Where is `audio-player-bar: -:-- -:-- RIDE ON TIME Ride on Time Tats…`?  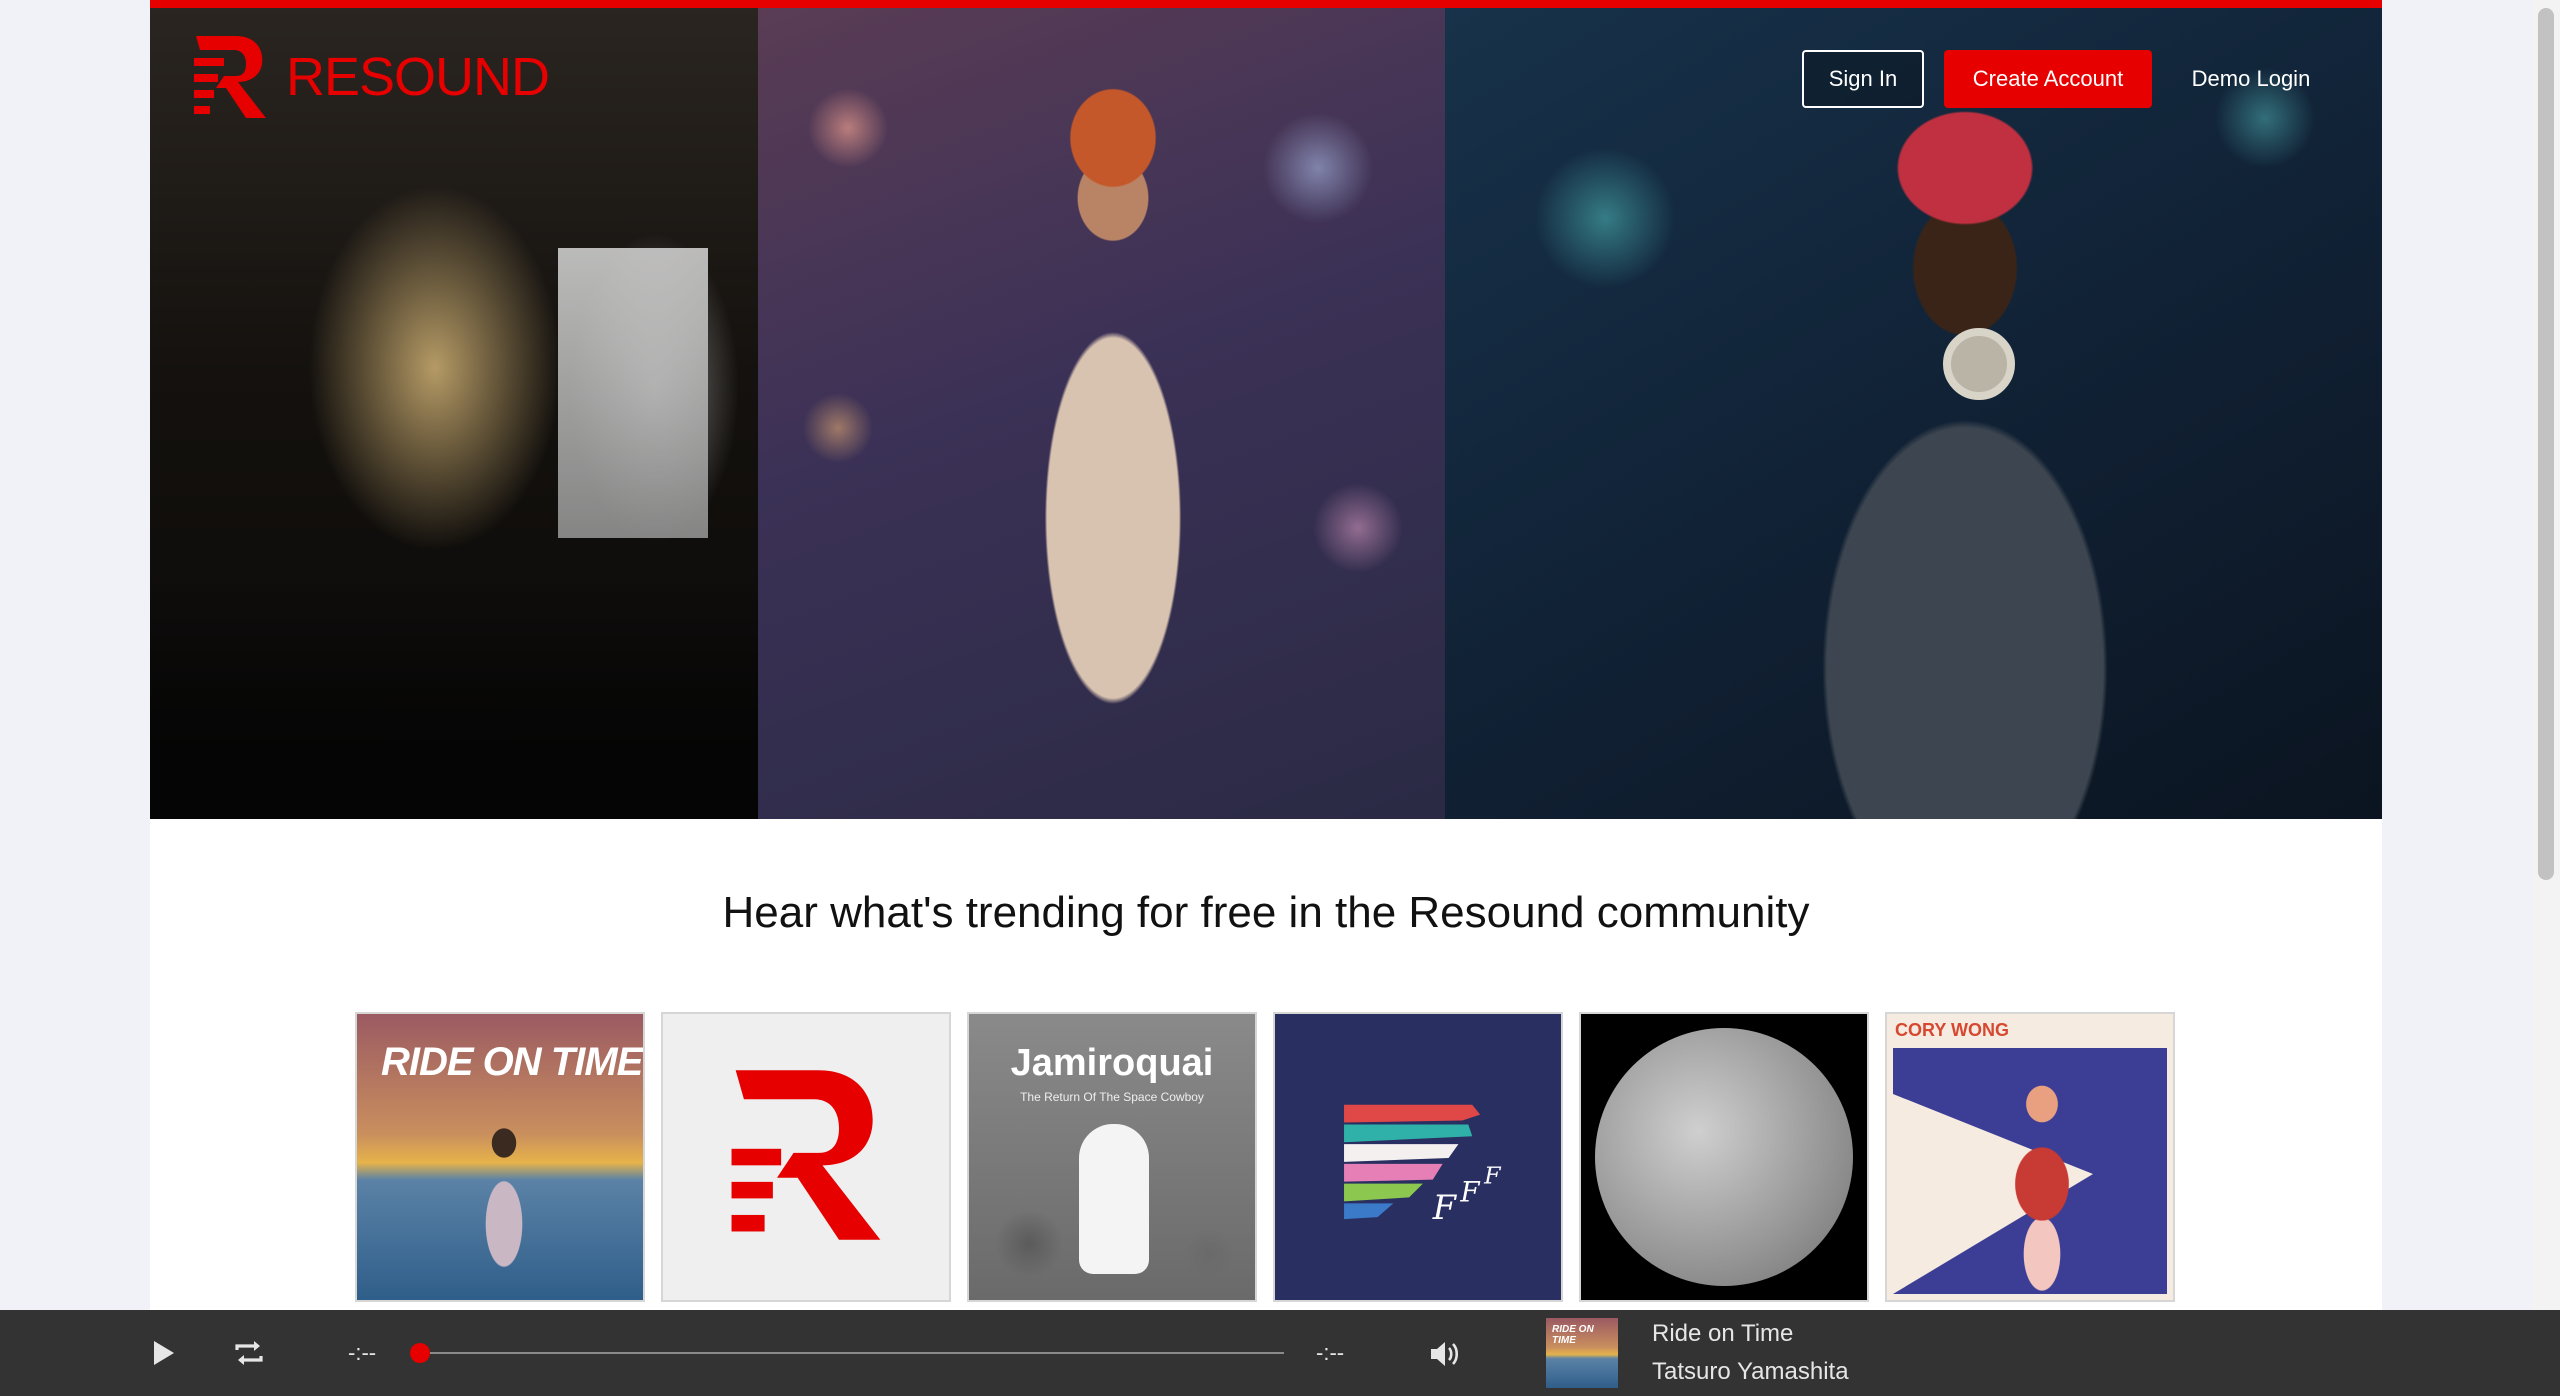 audio-player-bar: -:-- -:-- RIDE ON TIME Ride on Time Tats… is located at coordinates (1280, 1353).